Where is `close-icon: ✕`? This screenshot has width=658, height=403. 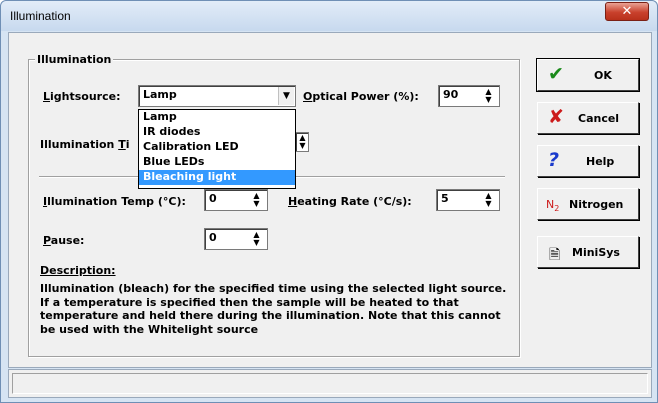
close-icon: ✕ is located at coordinates (627, 11).